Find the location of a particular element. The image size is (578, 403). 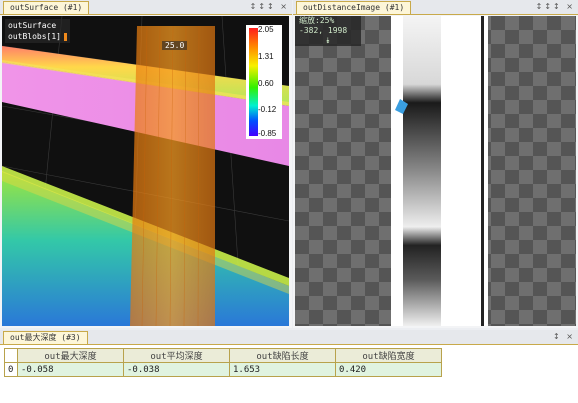

table-header-row: out最大深度 out平均深度 out缺陷长度 out缺陷宽度 is located at coordinates (223, 355).